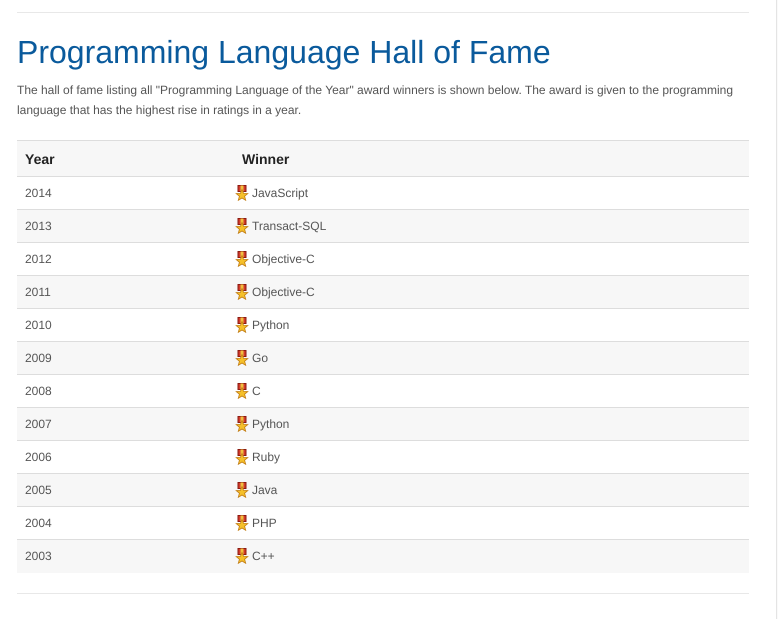 The image size is (778, 619). Describe the element at coordinates (289, 226) in the screenshot. I see `winner-cell: Transact-SQL` at that location.